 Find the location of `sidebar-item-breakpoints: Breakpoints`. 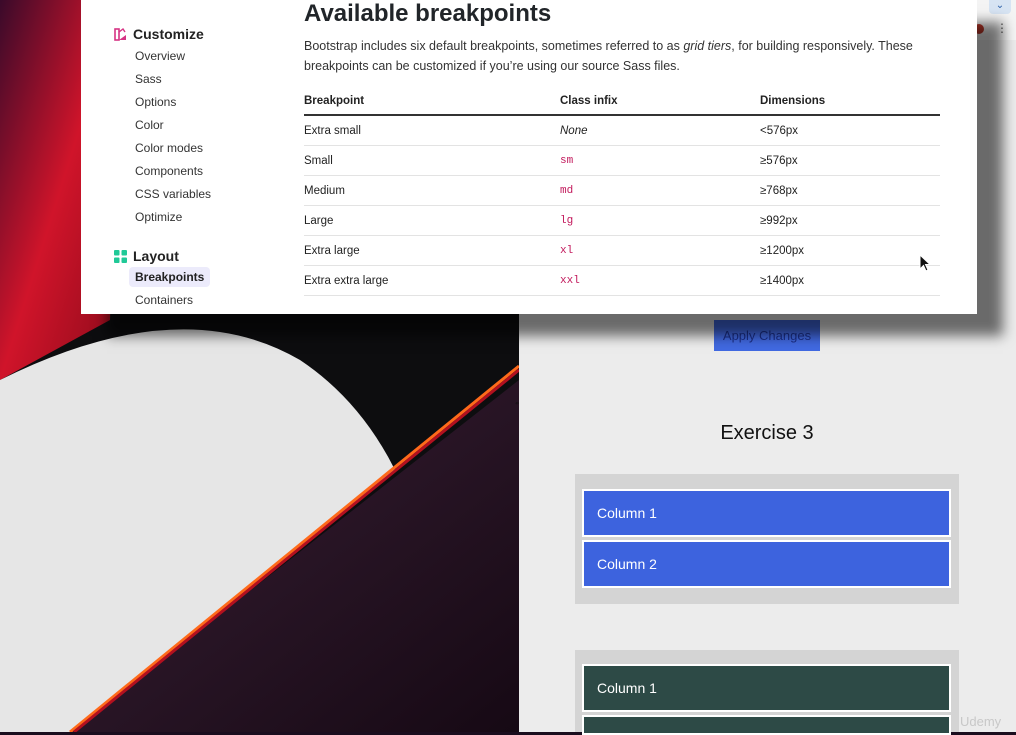

sidebar-item-breakpoints: Breakpoints is located at coordinates (170, 277).